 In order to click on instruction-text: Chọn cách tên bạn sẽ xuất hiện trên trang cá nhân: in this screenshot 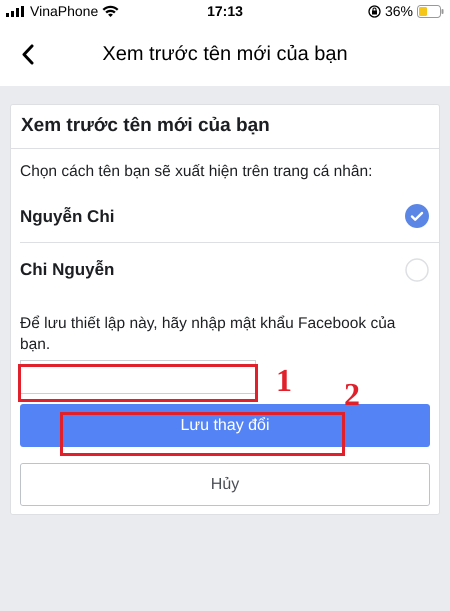, I will do `click(197, 172)`.